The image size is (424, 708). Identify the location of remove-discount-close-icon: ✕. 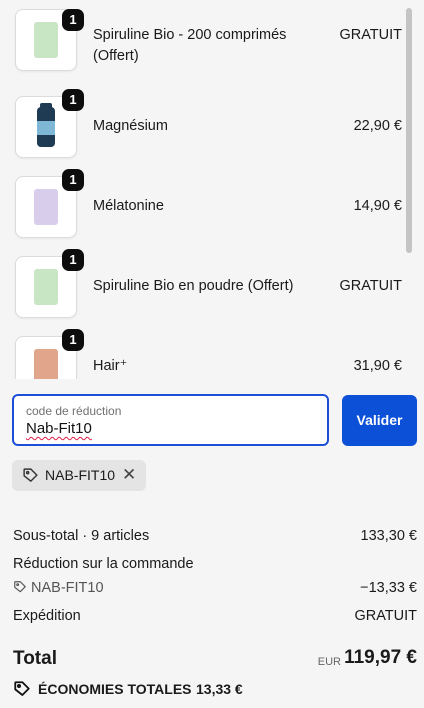
(129, 475).